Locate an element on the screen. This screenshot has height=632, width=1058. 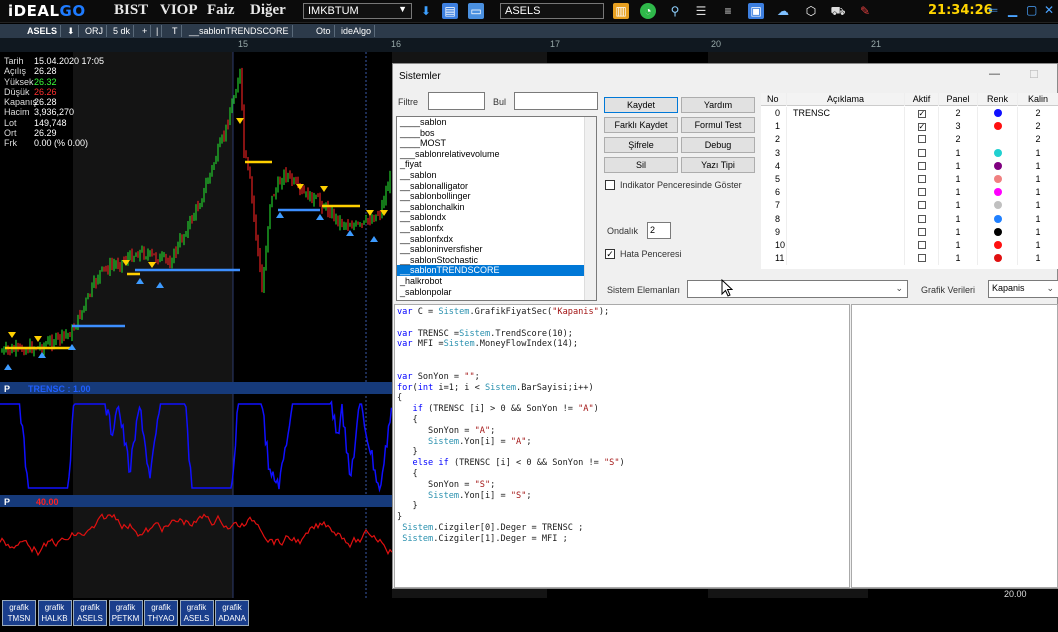
encrypt-button: Şifrele is located at coordinates (641, 145).